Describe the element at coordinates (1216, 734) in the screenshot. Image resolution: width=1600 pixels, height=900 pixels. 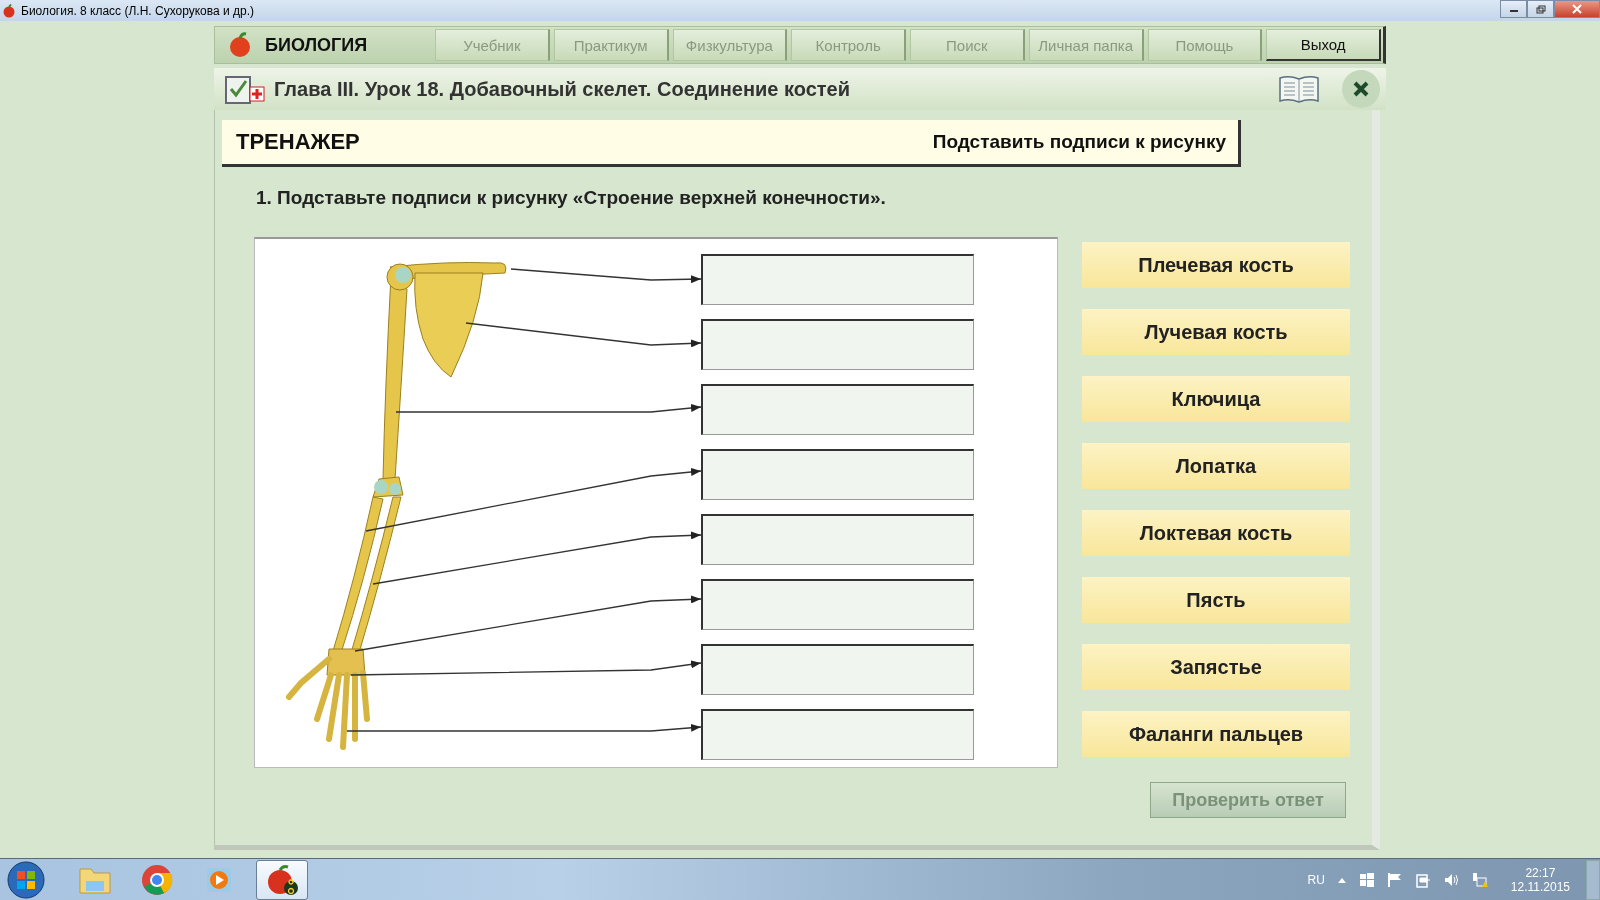
I see `answer-label: Фаланги пальцев` at that location.